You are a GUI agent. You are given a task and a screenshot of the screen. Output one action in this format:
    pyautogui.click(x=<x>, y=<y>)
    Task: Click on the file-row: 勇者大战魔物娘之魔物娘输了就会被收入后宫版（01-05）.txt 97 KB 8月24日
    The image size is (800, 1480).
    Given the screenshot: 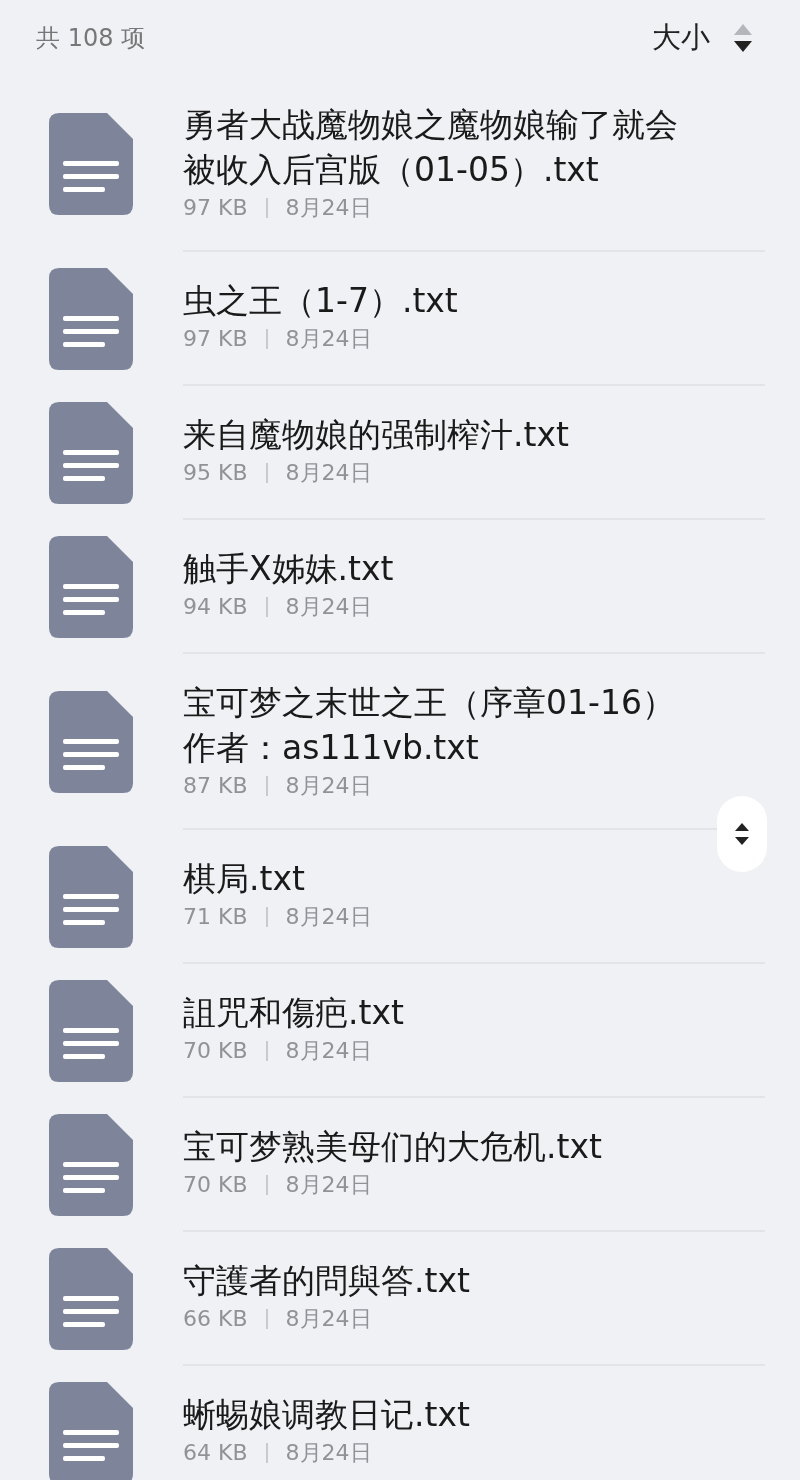 What is the action you would take?
    pyautogui.click(x=400, y=164)
    